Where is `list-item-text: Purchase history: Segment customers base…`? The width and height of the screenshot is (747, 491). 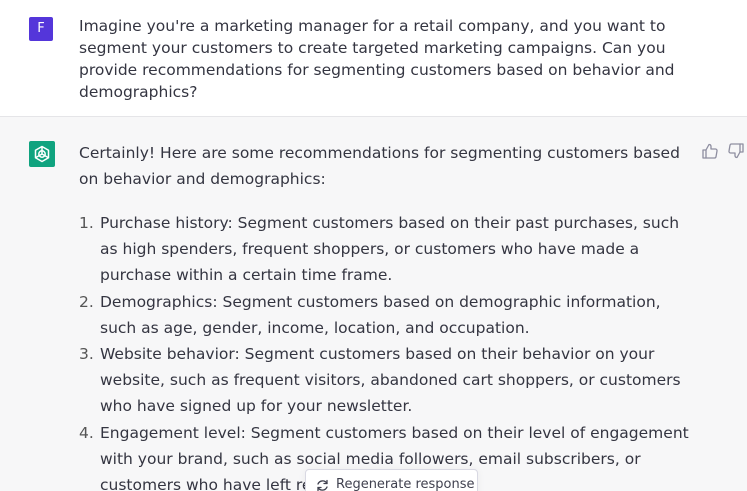
list-item-text: Purchase history: Segment customers base… is located at coordinates (390, 249).